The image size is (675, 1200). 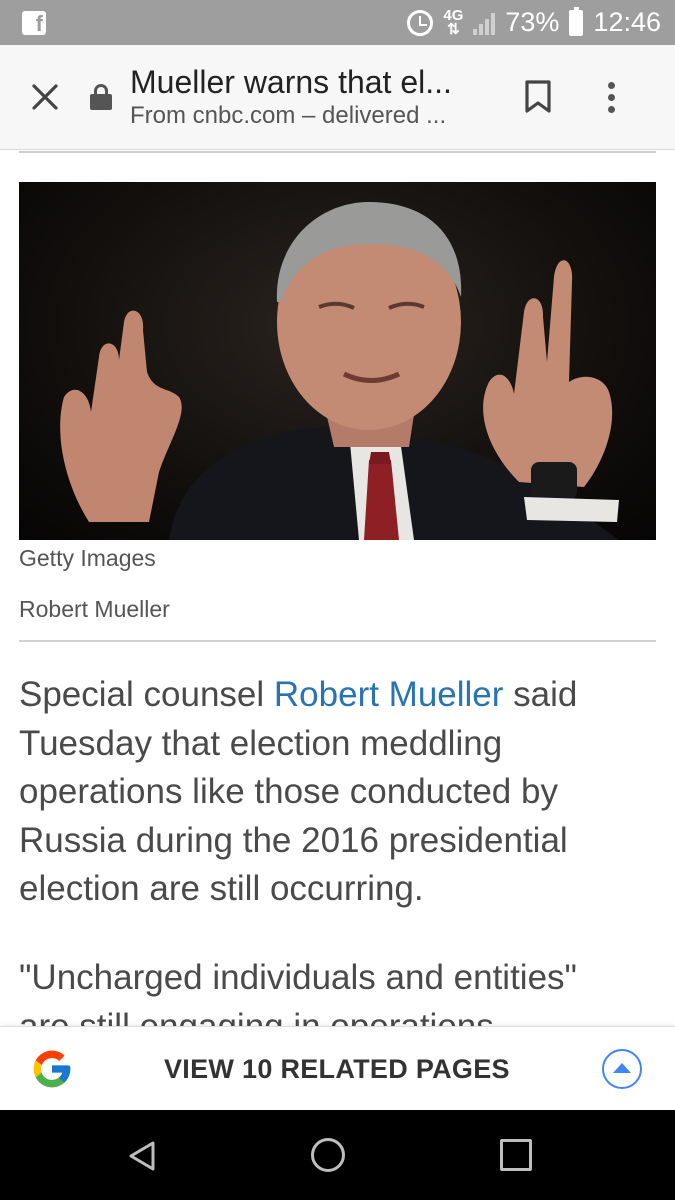 What do you see at coordinates (420, 22) in the screenshot?
I see `alarm-icon` at bounding box center [420, 22].